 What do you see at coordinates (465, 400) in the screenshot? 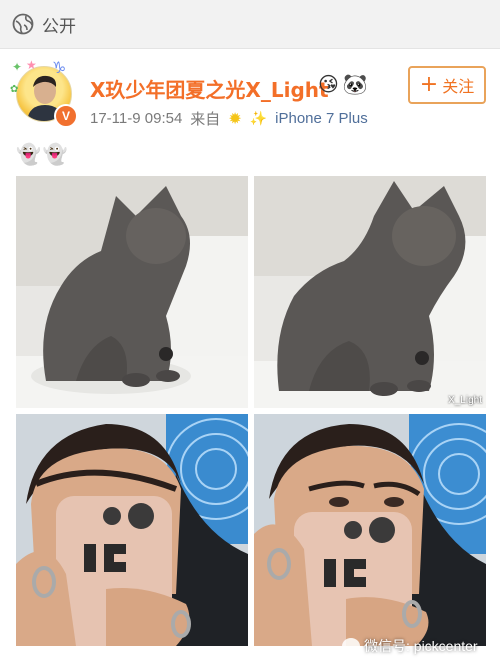
I see `image-watermark: X_Light` at bounding box center [465, 400].